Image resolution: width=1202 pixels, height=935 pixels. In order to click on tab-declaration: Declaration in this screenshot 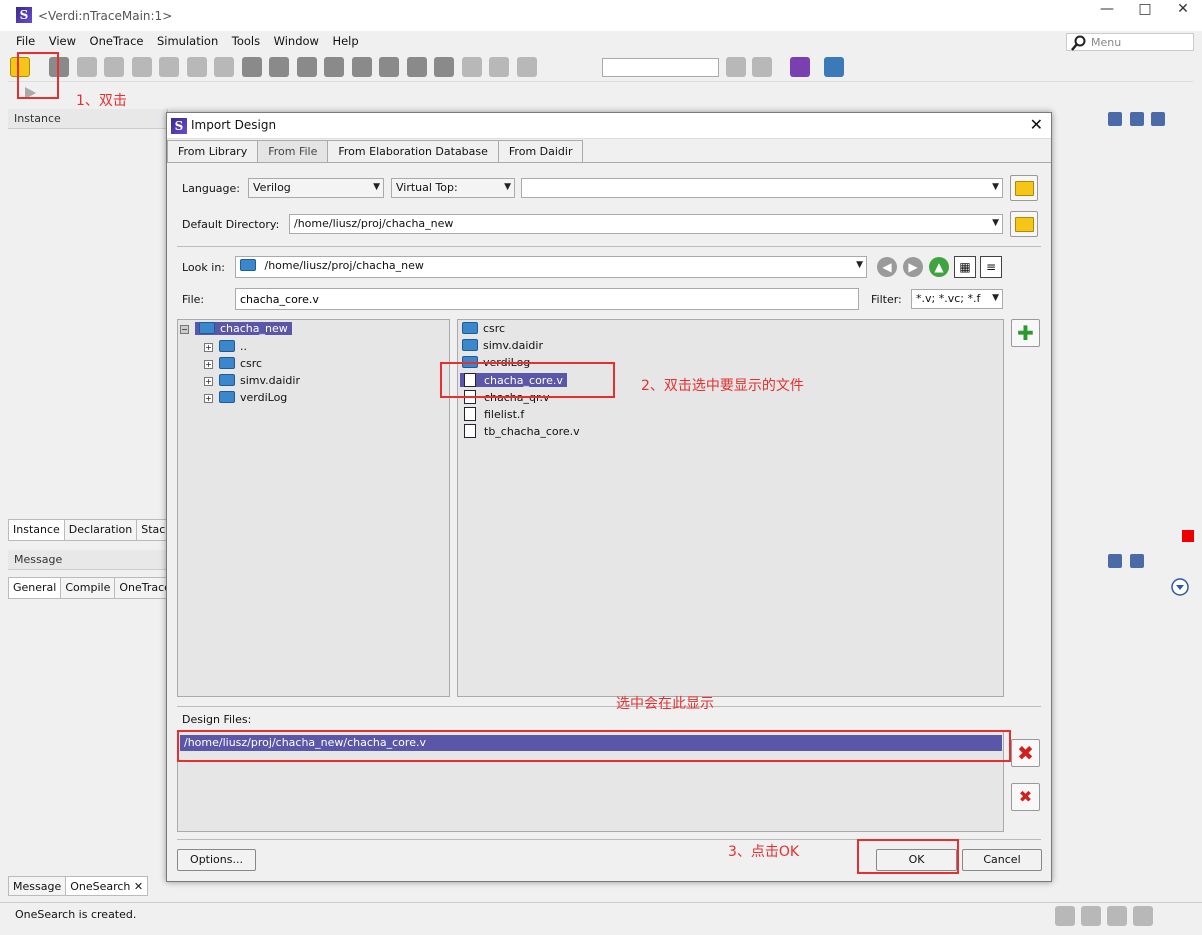, I will do `click(100, 530)`.